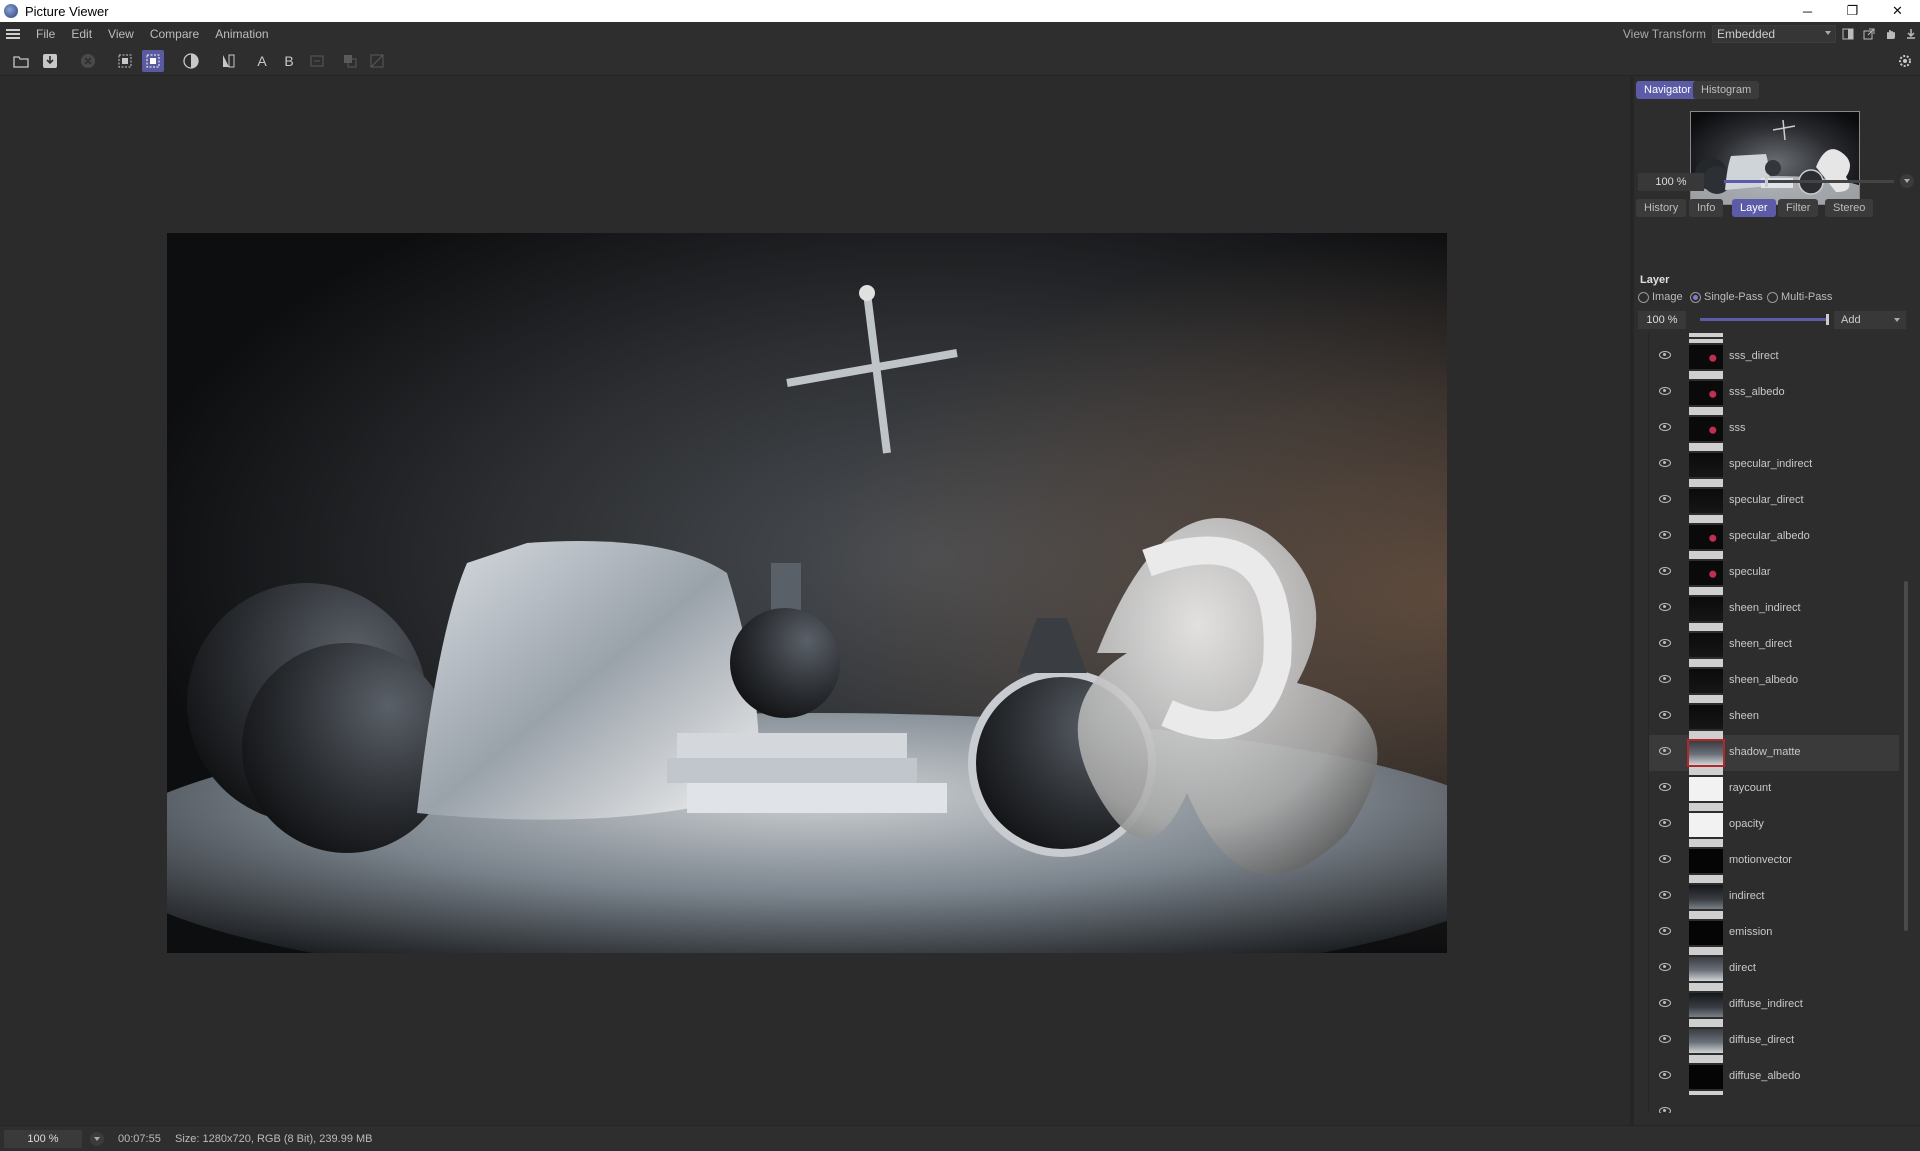 This screenshot has width=1920, height=1151. Describe the element at coordinates (1764, 319) in the screenshot. I see `layer-opacity-slider` at that location.